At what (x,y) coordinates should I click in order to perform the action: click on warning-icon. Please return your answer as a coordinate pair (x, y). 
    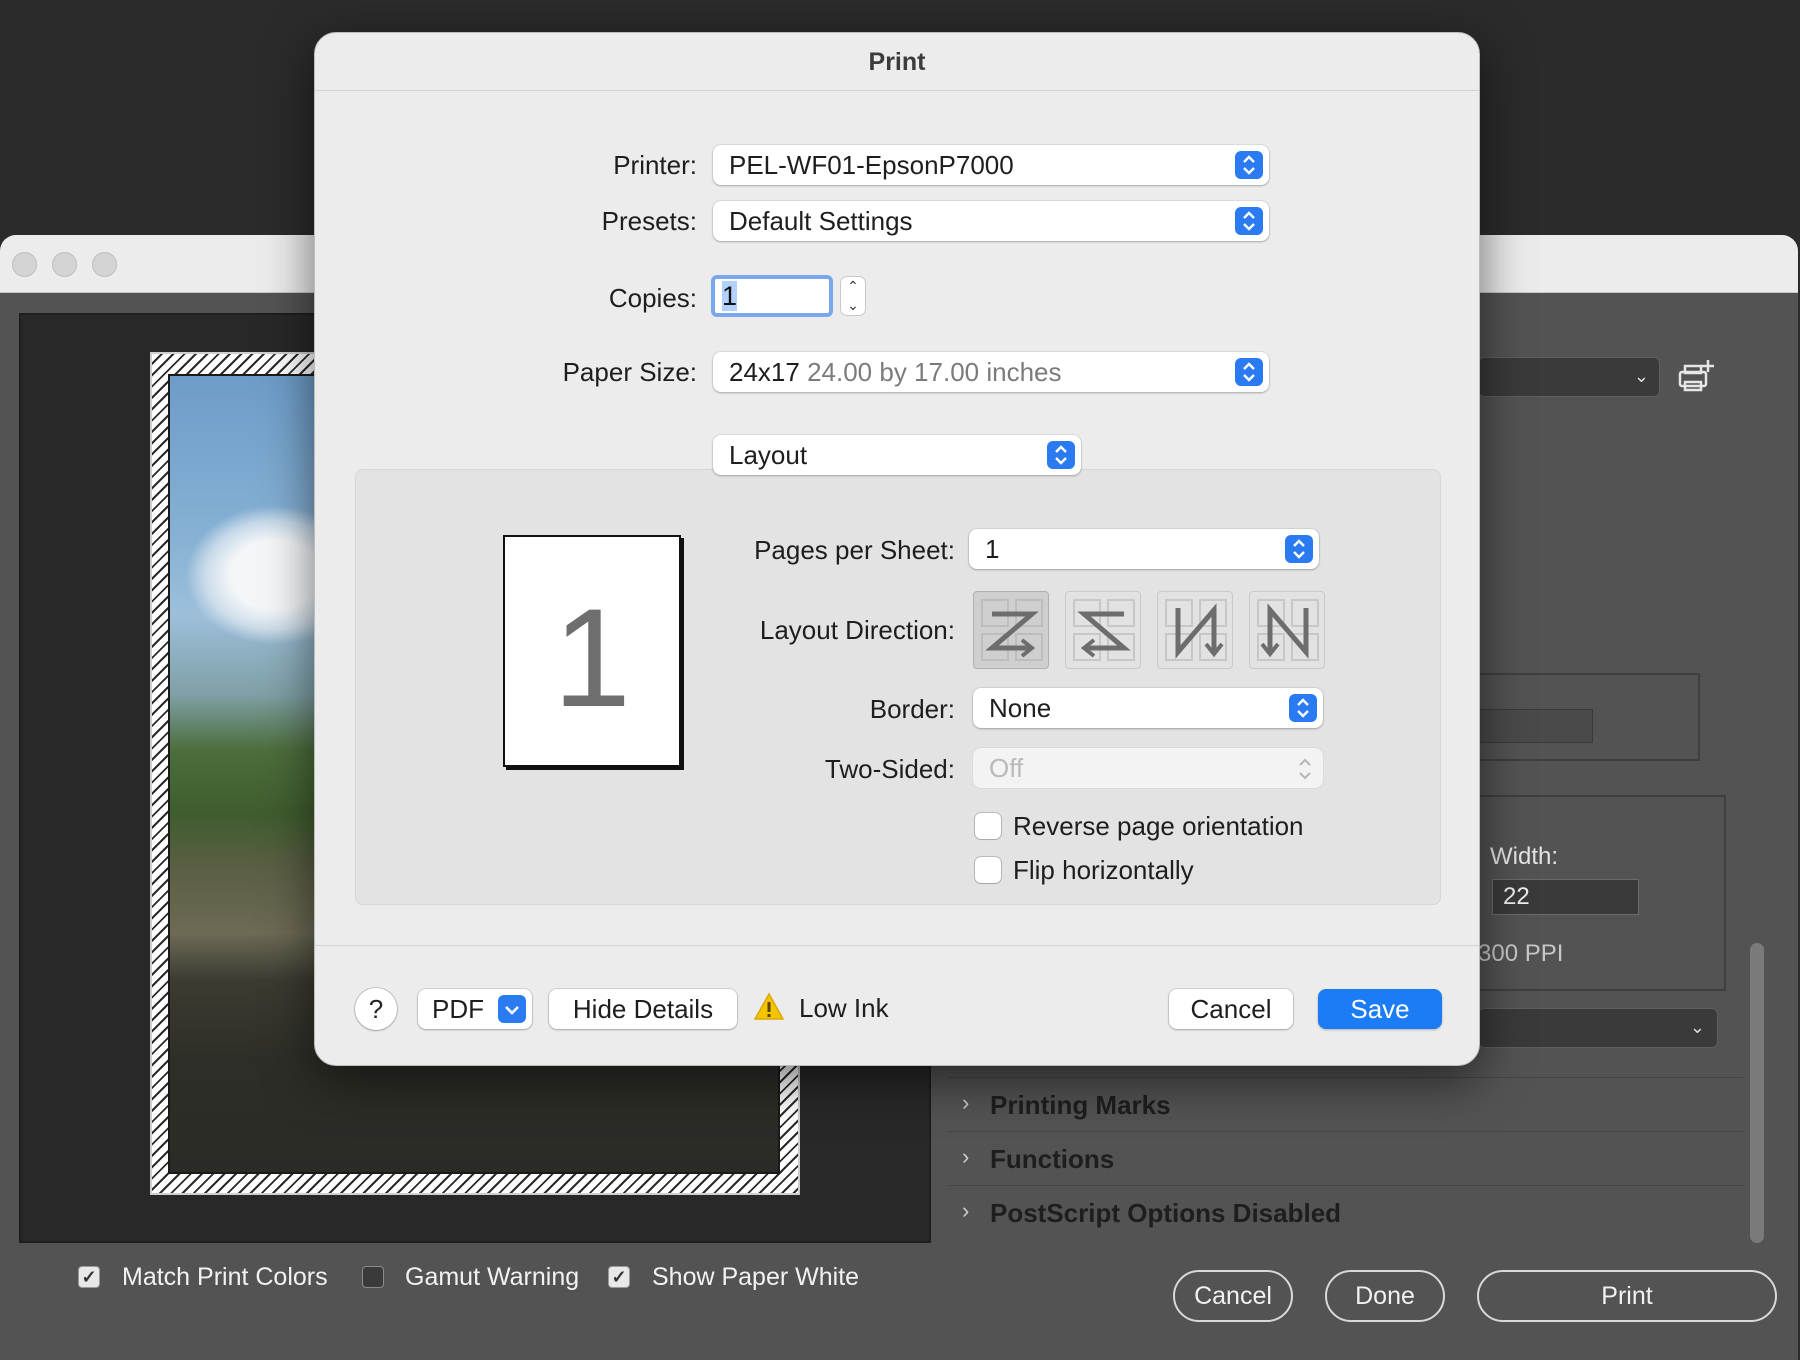
    Looking at the image, I should click on (769, 1006).